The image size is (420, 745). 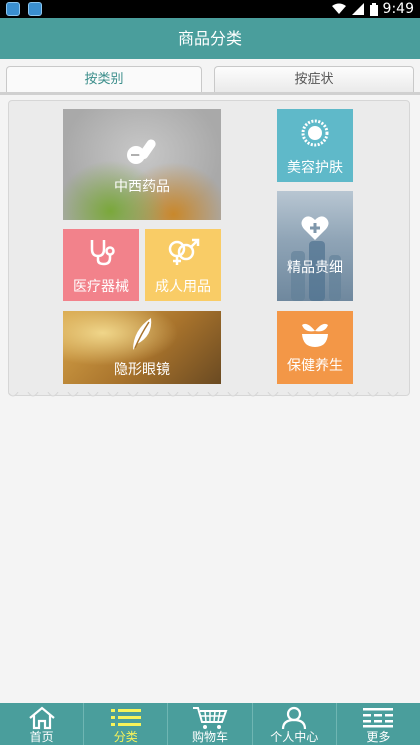 What do you see at coordinates (125, 737) in the screenshot?
I see `nav-label: 分类` at bounding box center [125, 737].